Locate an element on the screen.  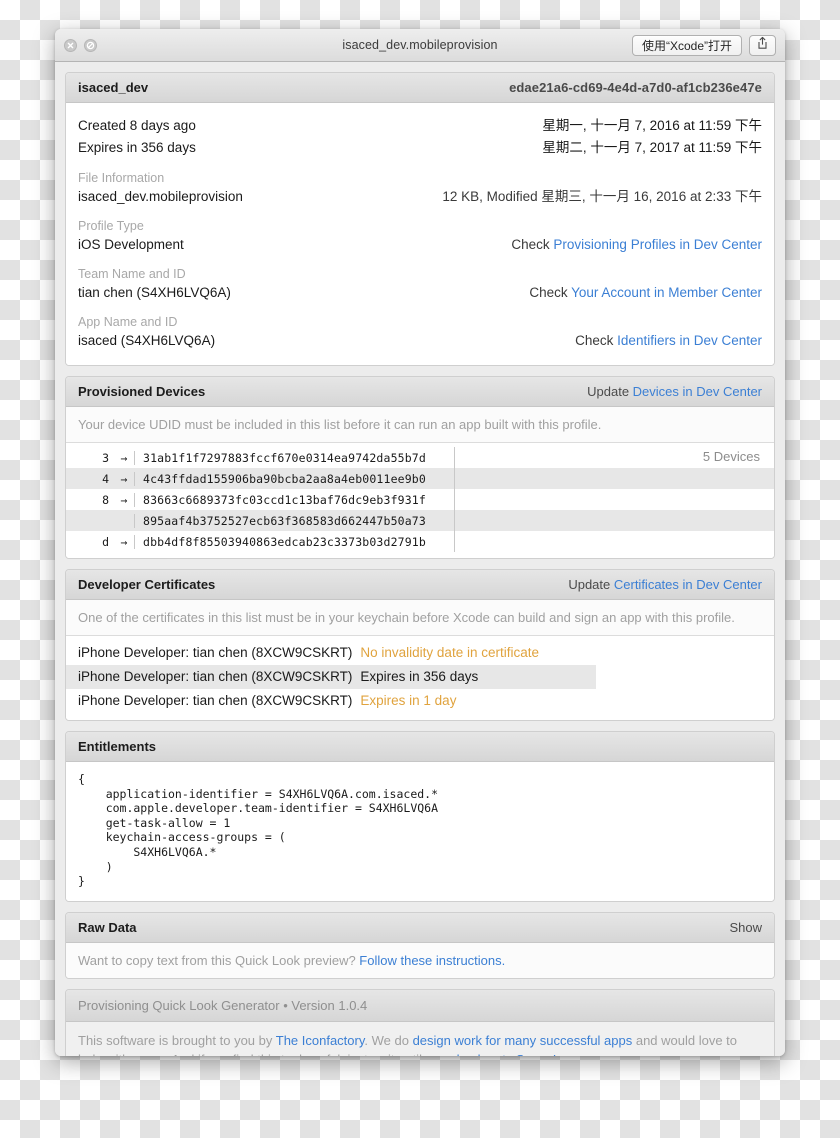
identifiers-link: Identifiers in Dev Center is located at coordinates (689, 340).